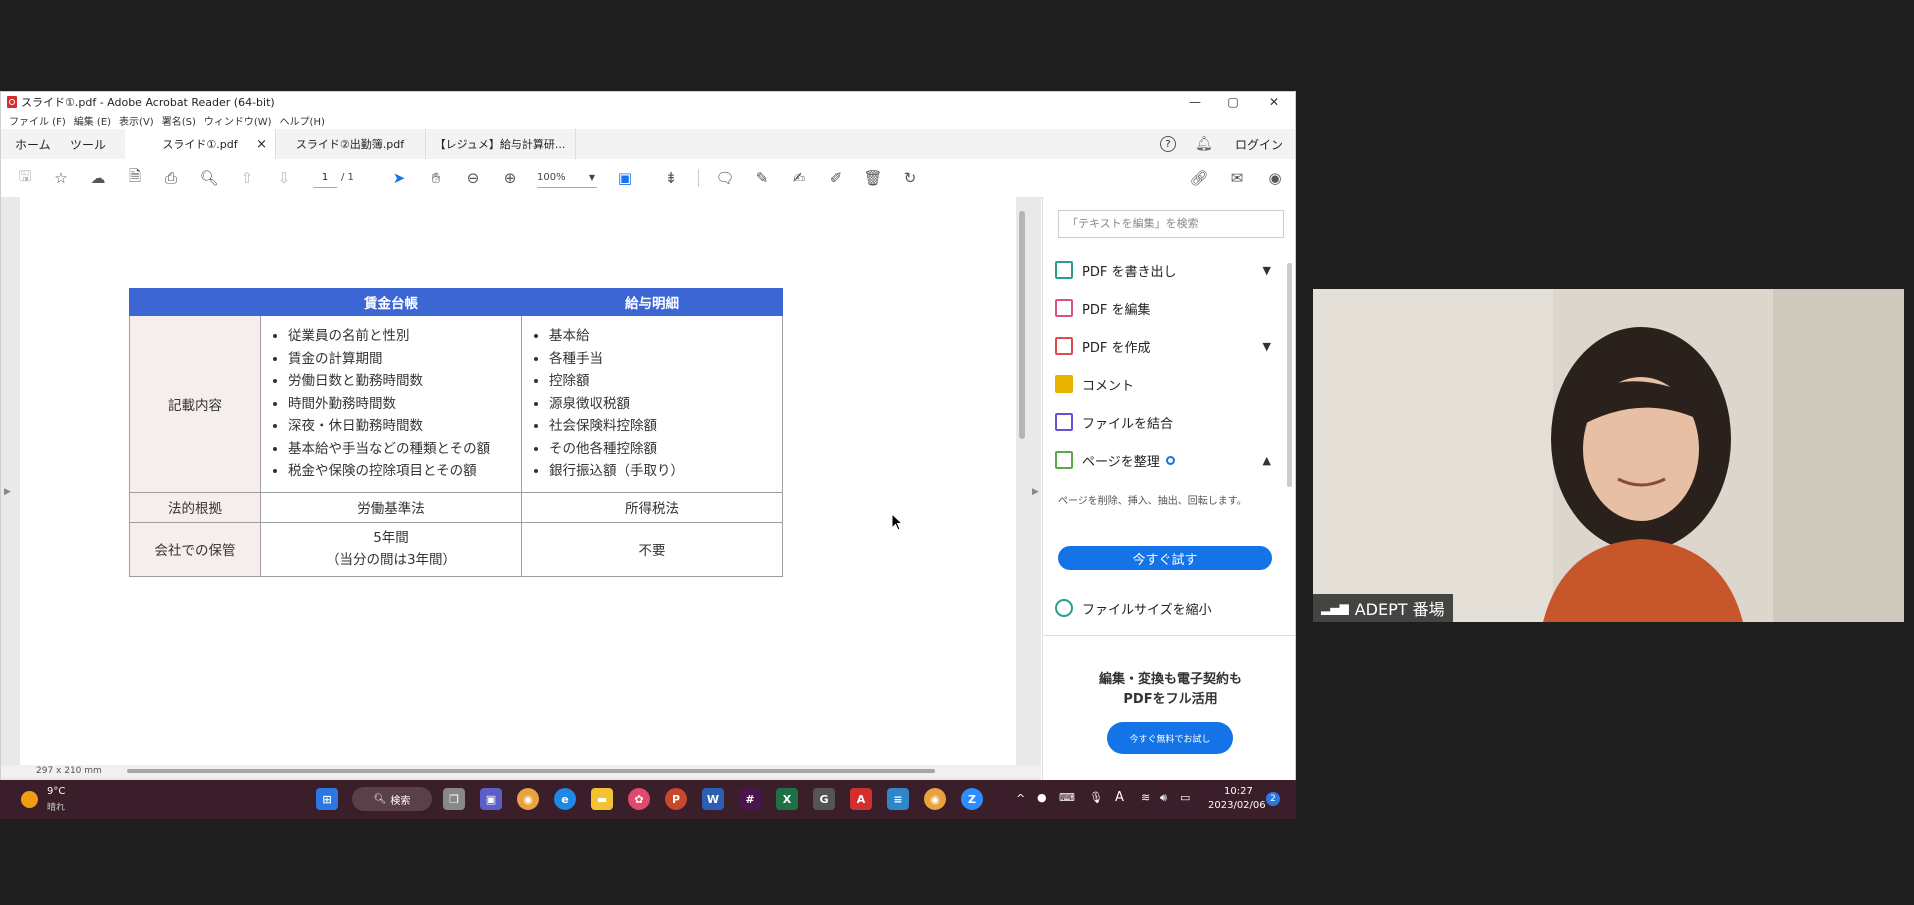  What do you see at coordinates (639, 799) in the screenshot?
I see `app-icon: ✿` at bounding box center [639, 799].